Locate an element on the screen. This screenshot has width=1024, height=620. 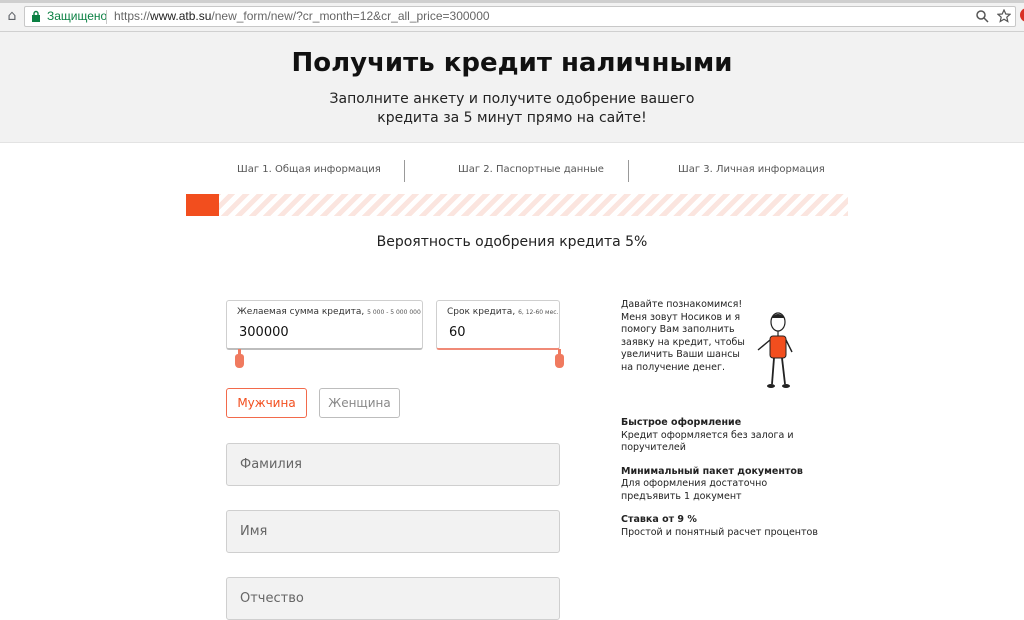
approval-probability: Вероятность одобрения кредита 5% is located at coordinates (512, 242).